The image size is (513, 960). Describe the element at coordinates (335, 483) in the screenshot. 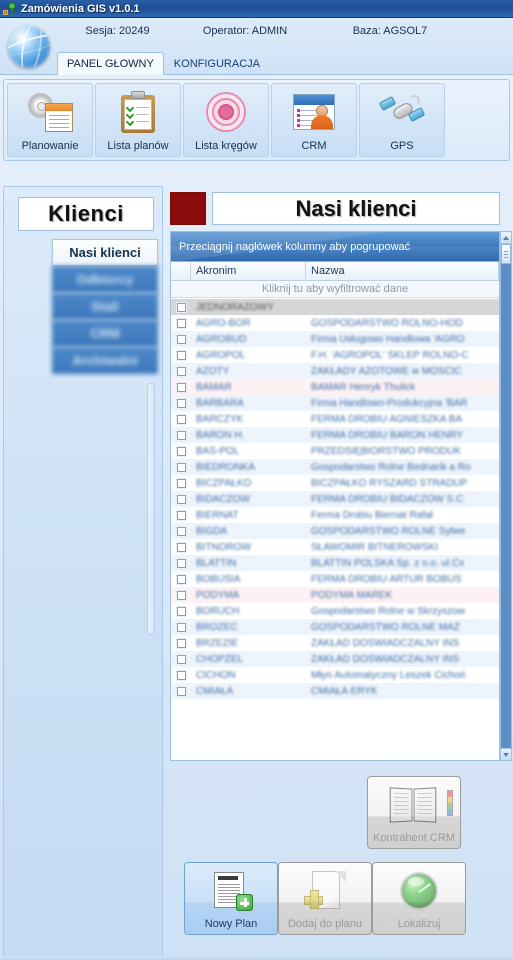

I see `table-row: BICZPAŁKO BICZPAŁKO RYSZARD STRADUP` at that location.